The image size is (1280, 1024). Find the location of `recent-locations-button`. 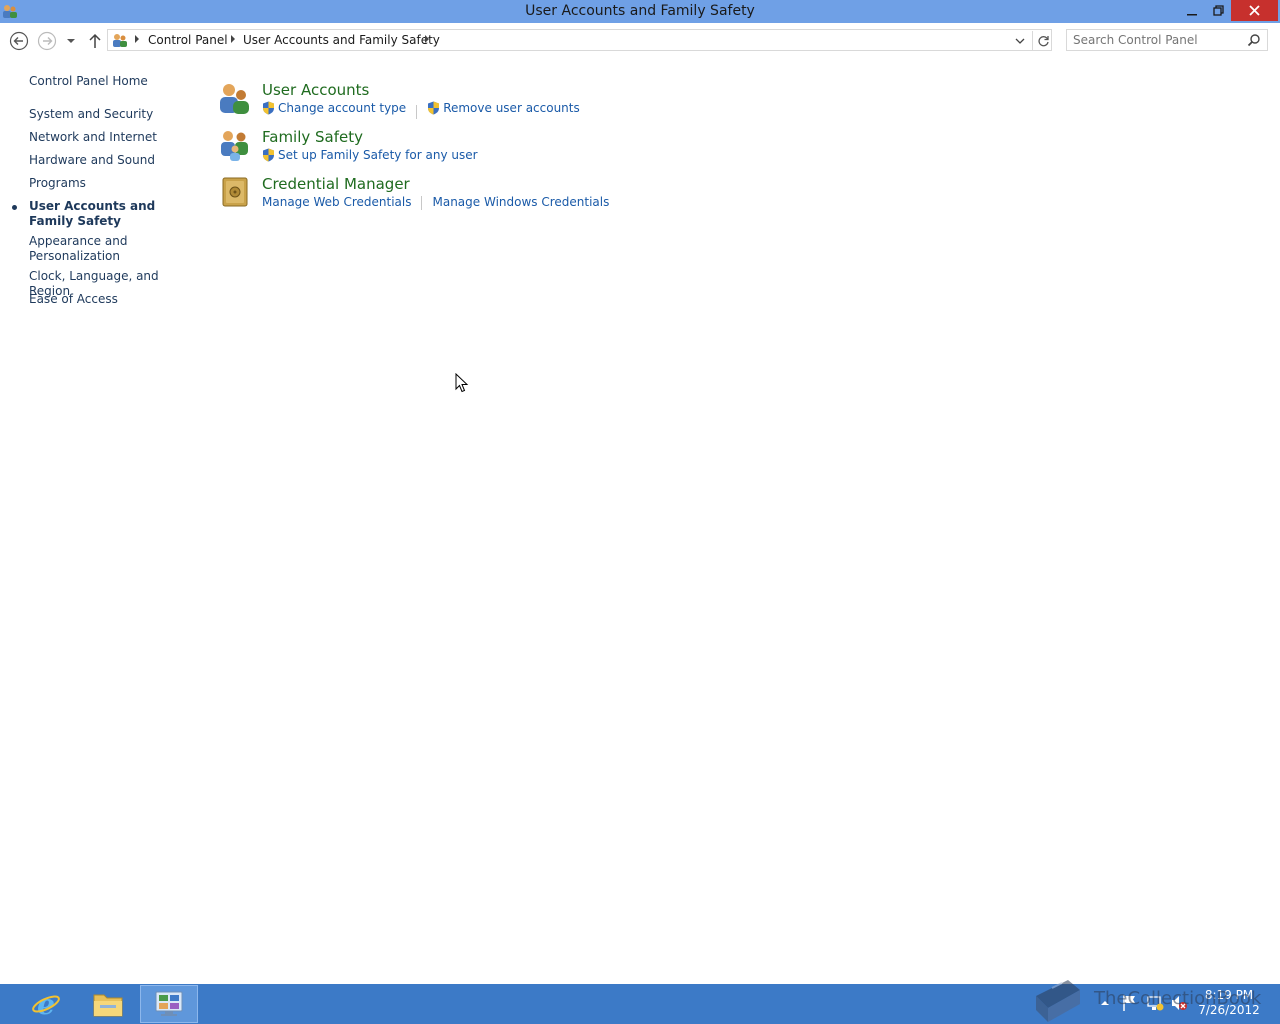

recent-locations-button is located at coordinates (71, 41).